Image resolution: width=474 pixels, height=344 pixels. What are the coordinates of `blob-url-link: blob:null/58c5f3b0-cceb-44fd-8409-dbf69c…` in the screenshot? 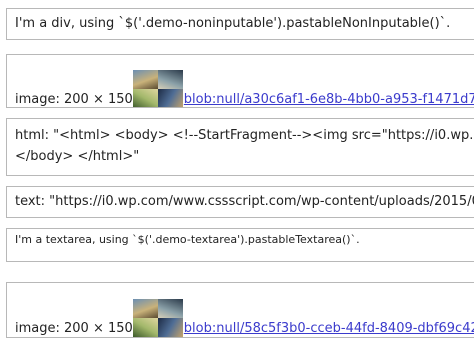 It's located at (329, 328).